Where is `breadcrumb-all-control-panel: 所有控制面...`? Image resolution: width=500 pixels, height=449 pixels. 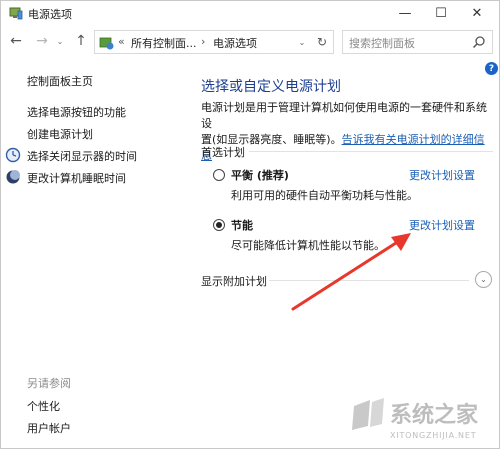
breadcrumb-all-control-panel: 所有控制面... is located at coordinates (164, 43).